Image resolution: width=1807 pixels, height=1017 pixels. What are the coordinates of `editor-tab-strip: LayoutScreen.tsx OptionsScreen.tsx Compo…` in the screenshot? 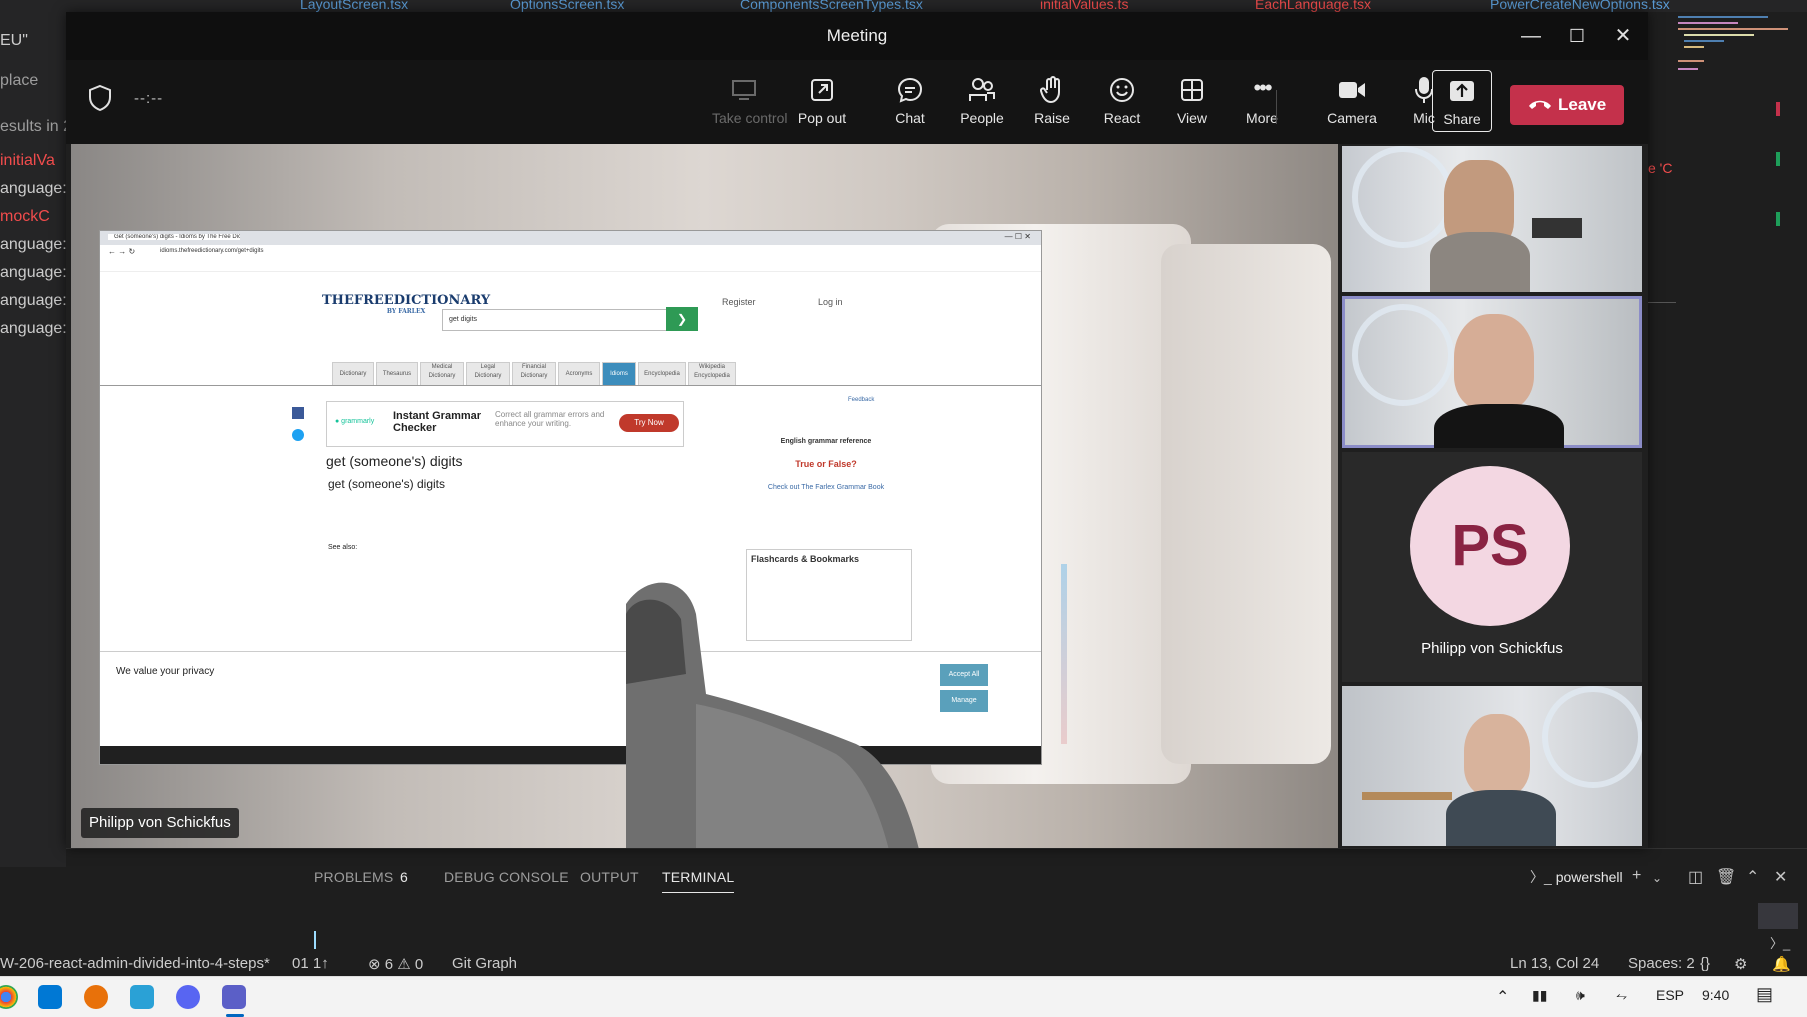 It's located at (903, 6).